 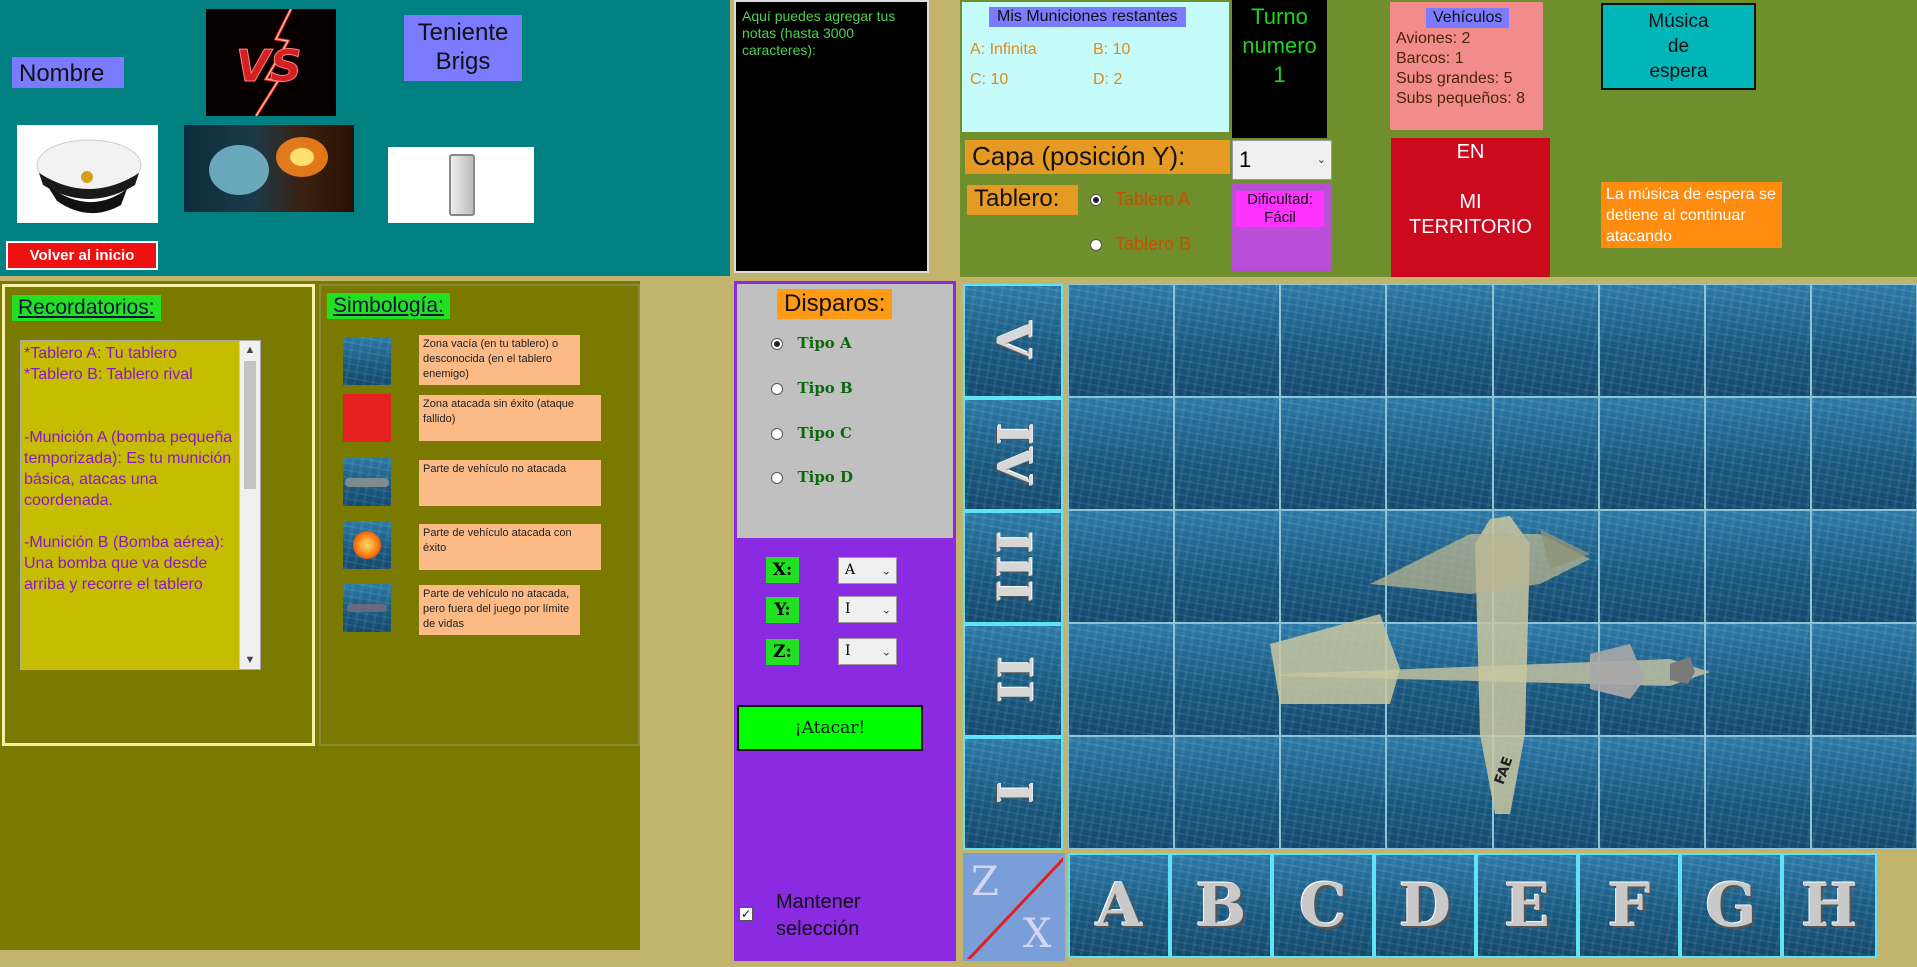 I want to click on layer-select: 1 ⌄, so click(x=1282, y=160).